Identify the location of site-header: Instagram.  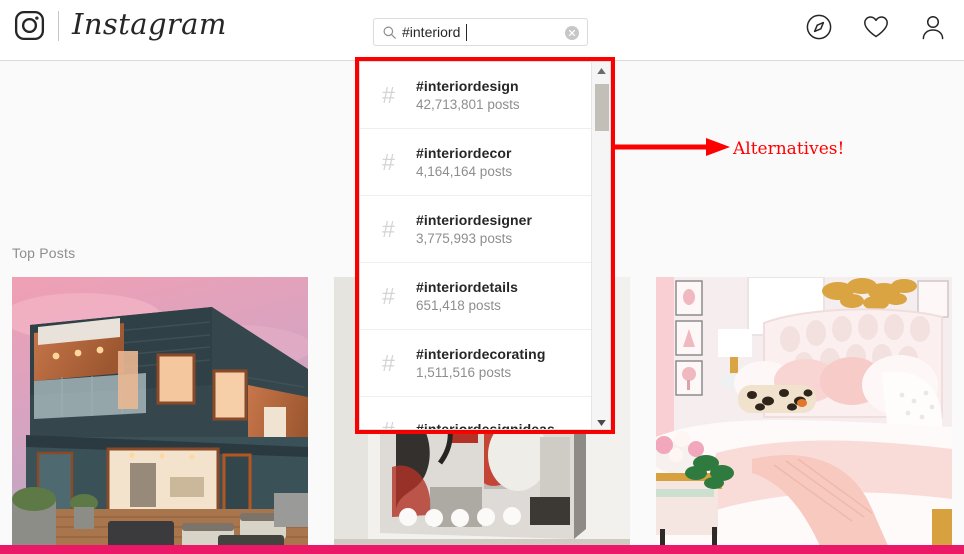
(482, 30).